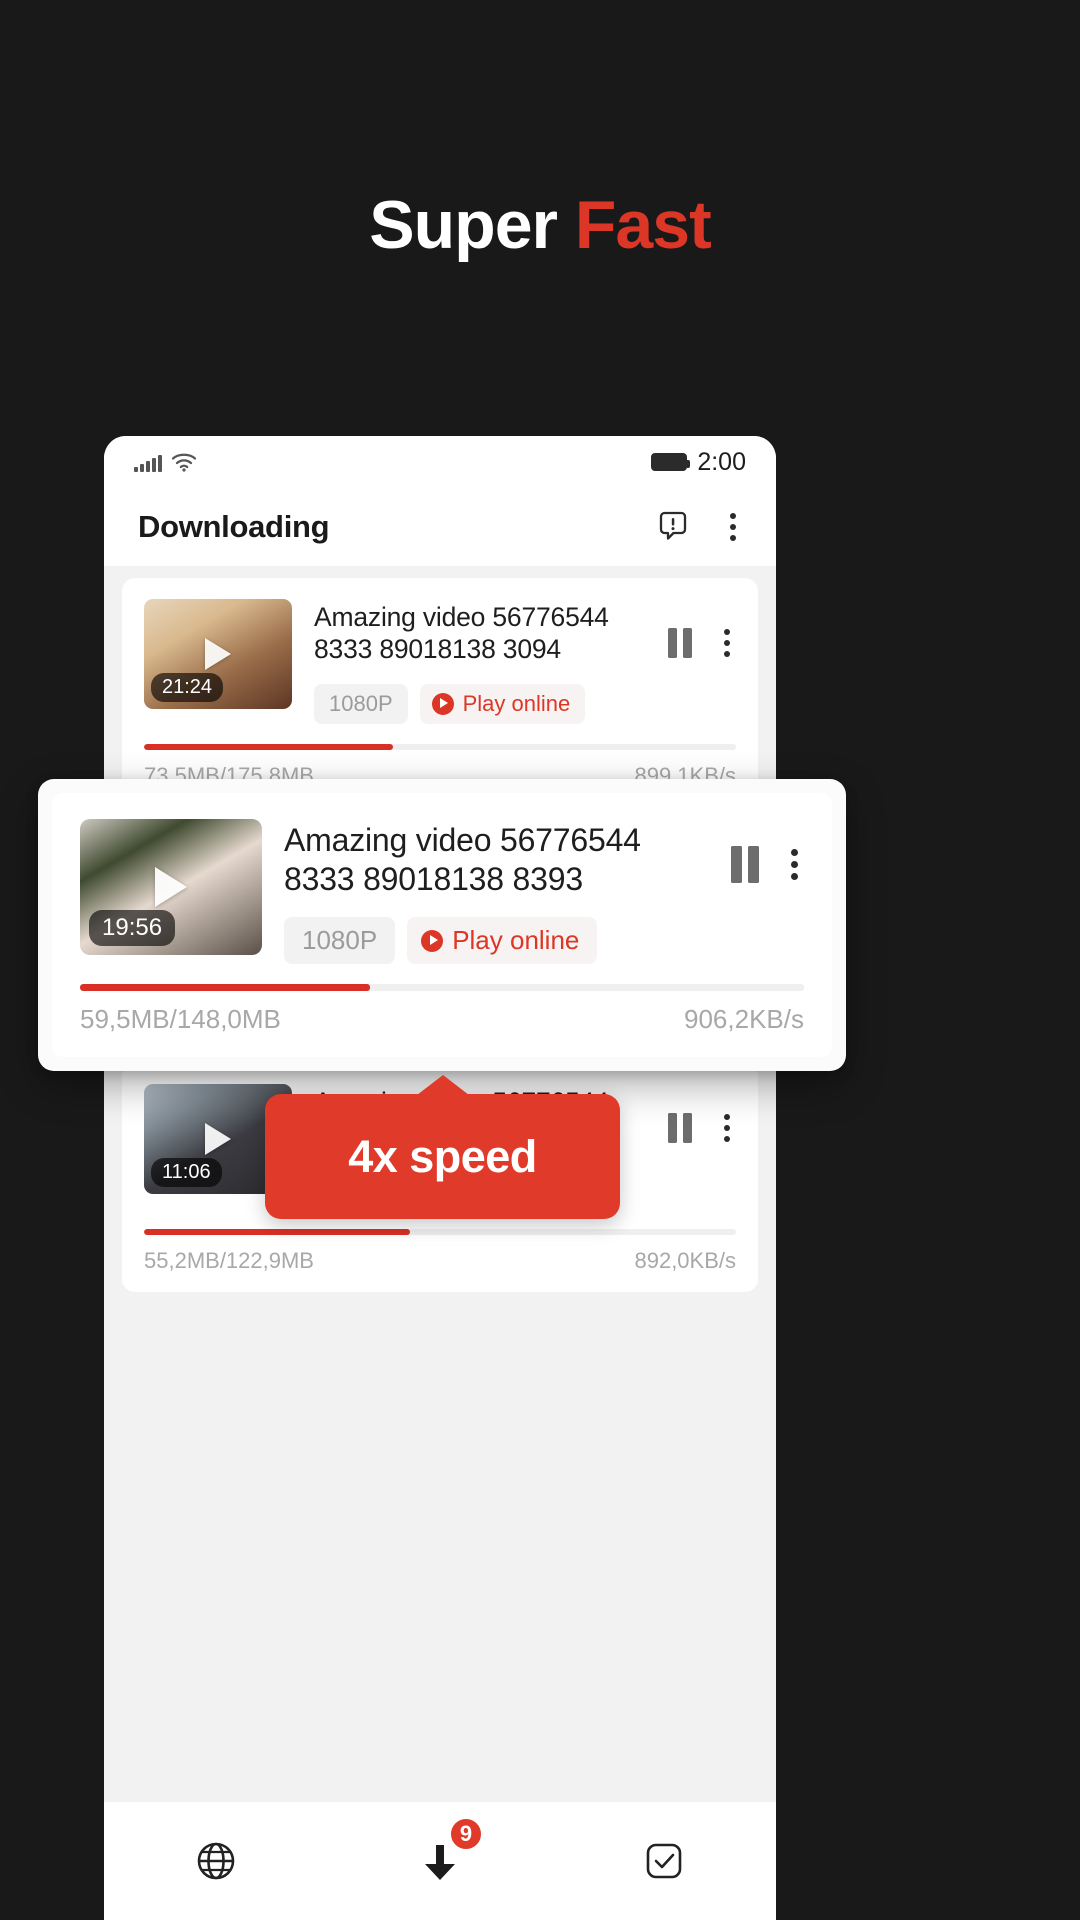 The height and width of the screenshot is (1920, 1080). I want to click on headline-line: Super Fast, so click(540, 225).